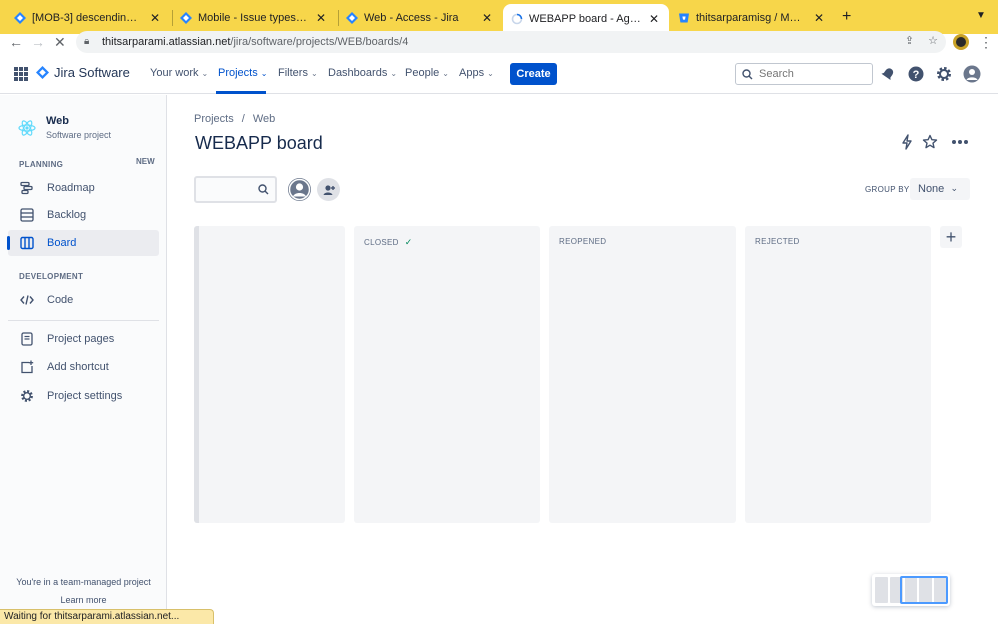  I want to click on nav-label: Apps, so click(472, 73).